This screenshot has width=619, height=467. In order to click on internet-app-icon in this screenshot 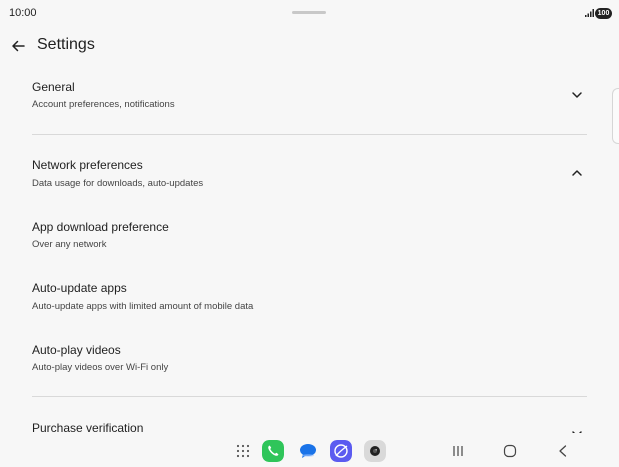, I will do `click(341, 451)`.